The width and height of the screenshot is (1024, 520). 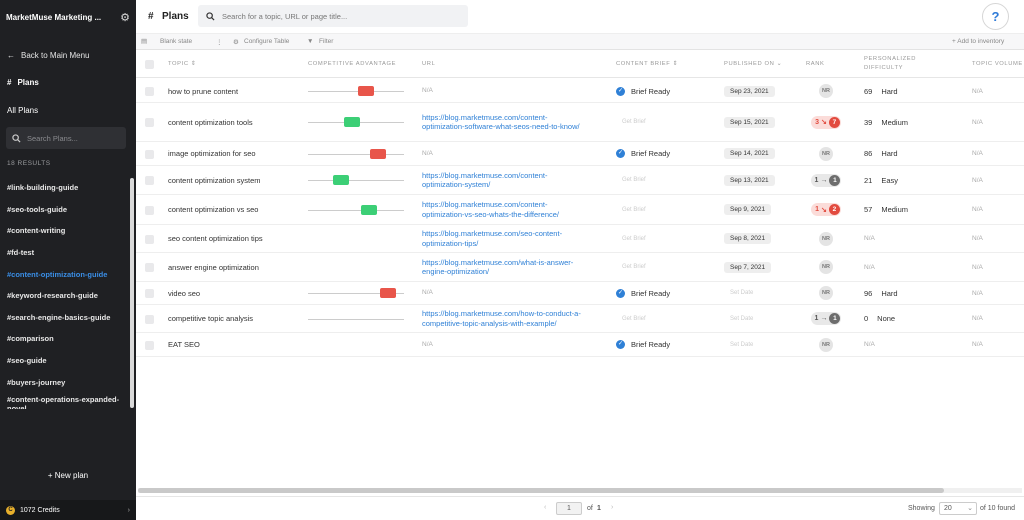 What do you see at coordinates (149, 64) in the screenshot?
I see `select-all-checkbox` at bounding box center [149, 64].